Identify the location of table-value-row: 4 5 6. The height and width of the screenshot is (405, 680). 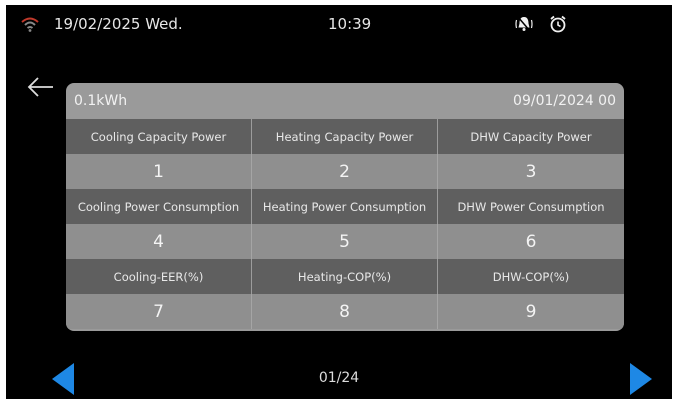
(345, 241).